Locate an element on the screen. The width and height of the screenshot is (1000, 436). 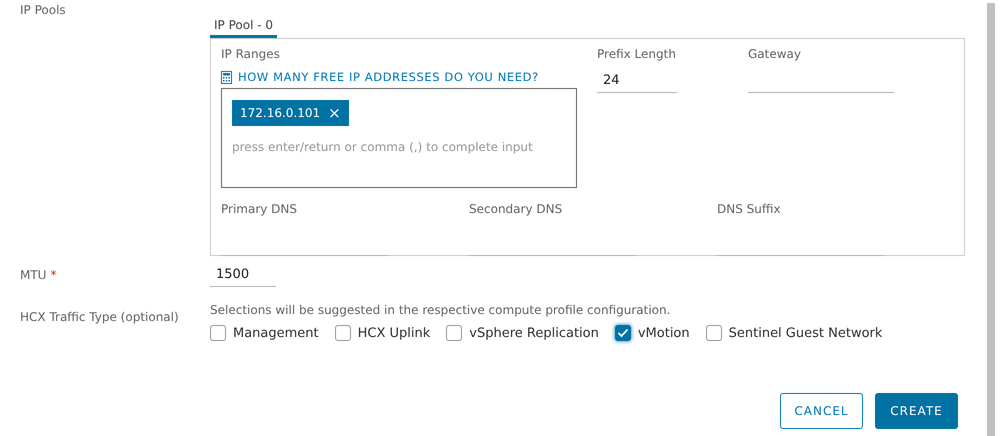
option-label: Sentinel Guest Network is located at coordinates (805, 333).